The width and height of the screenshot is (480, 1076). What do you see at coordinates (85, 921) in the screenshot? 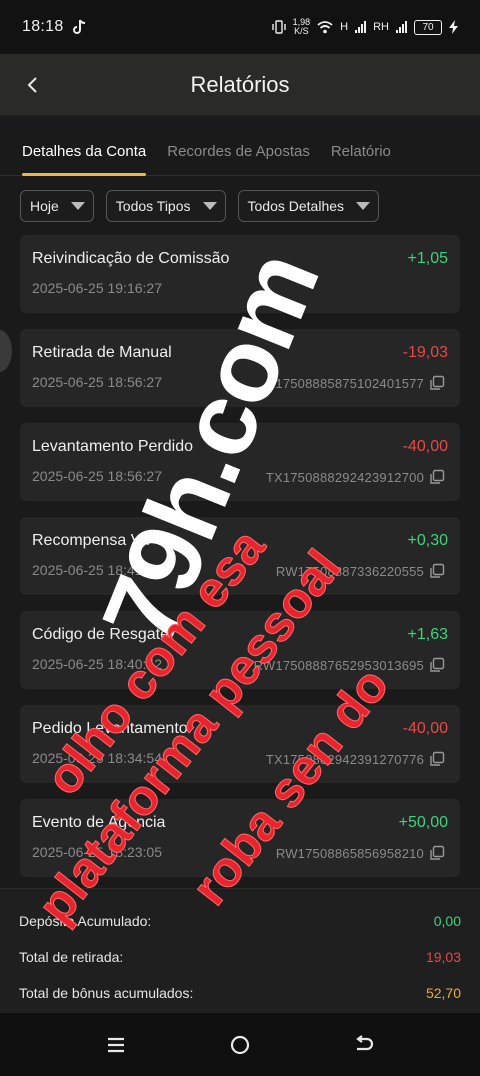
I see `deposit-label: Depósito Acumulado:` at bounding box center [85, 921].